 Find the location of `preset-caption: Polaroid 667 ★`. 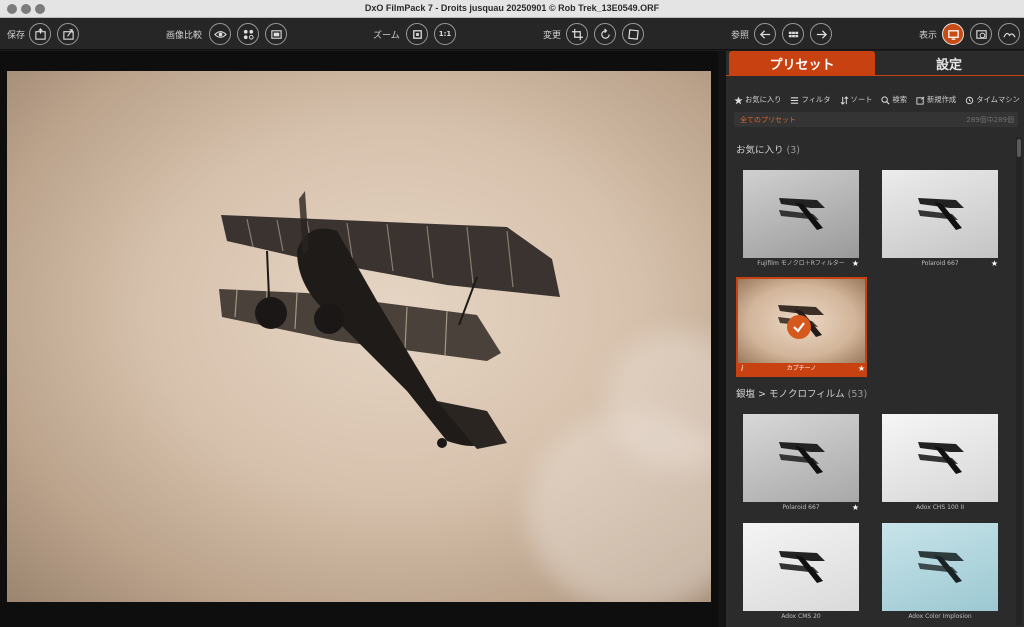

preset-caption: Polaroid 667 ★ is located at coordinates (801, 508).